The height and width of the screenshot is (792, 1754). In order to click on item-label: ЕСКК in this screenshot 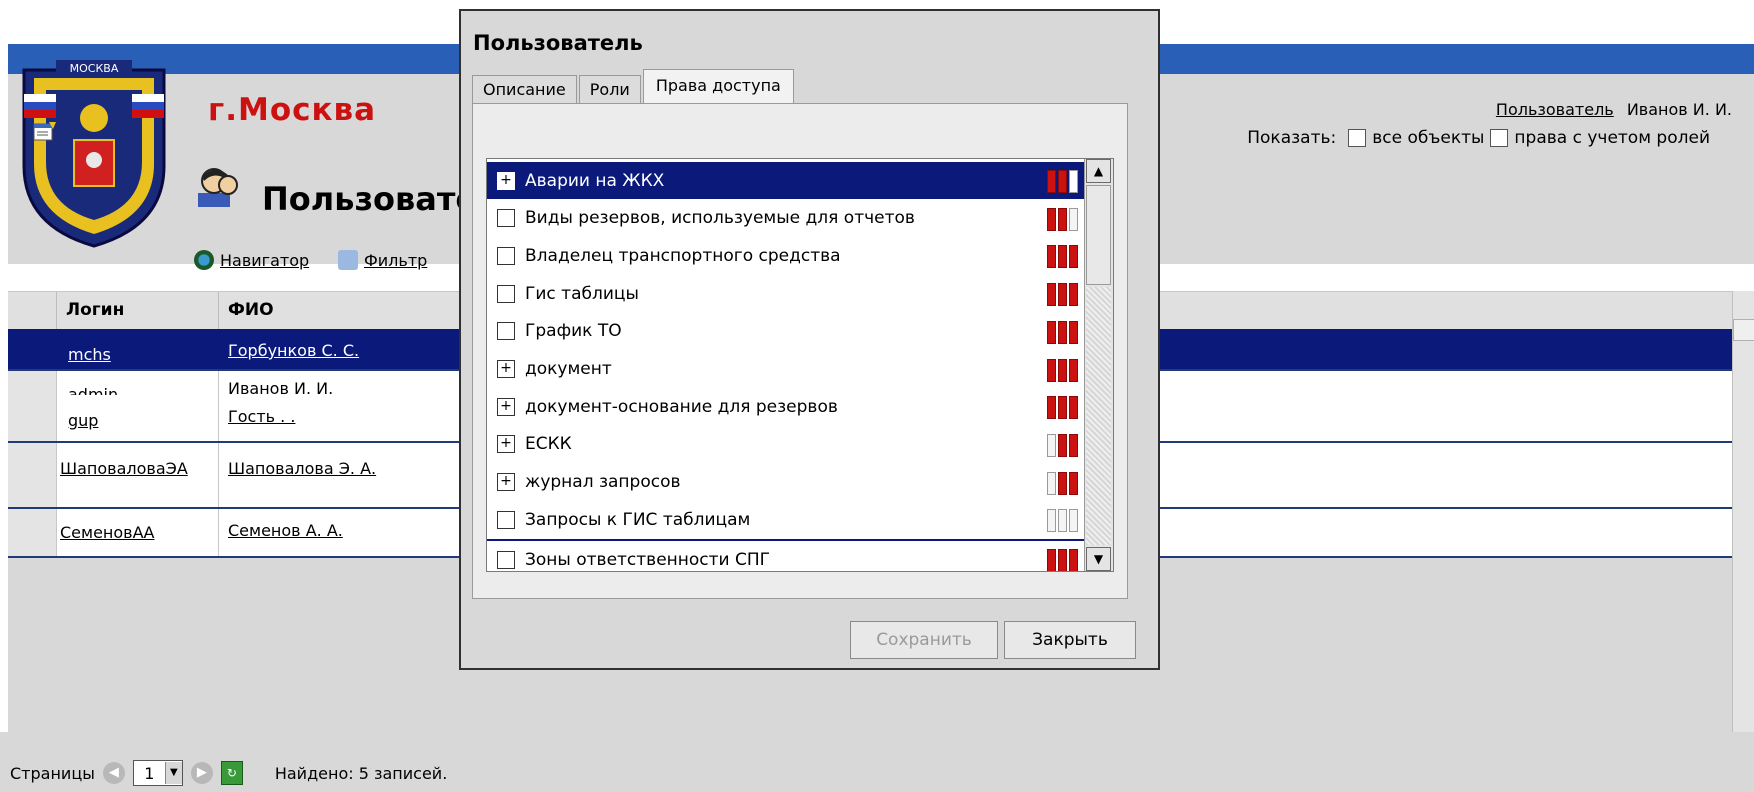, I will do `click(548, 444)`.